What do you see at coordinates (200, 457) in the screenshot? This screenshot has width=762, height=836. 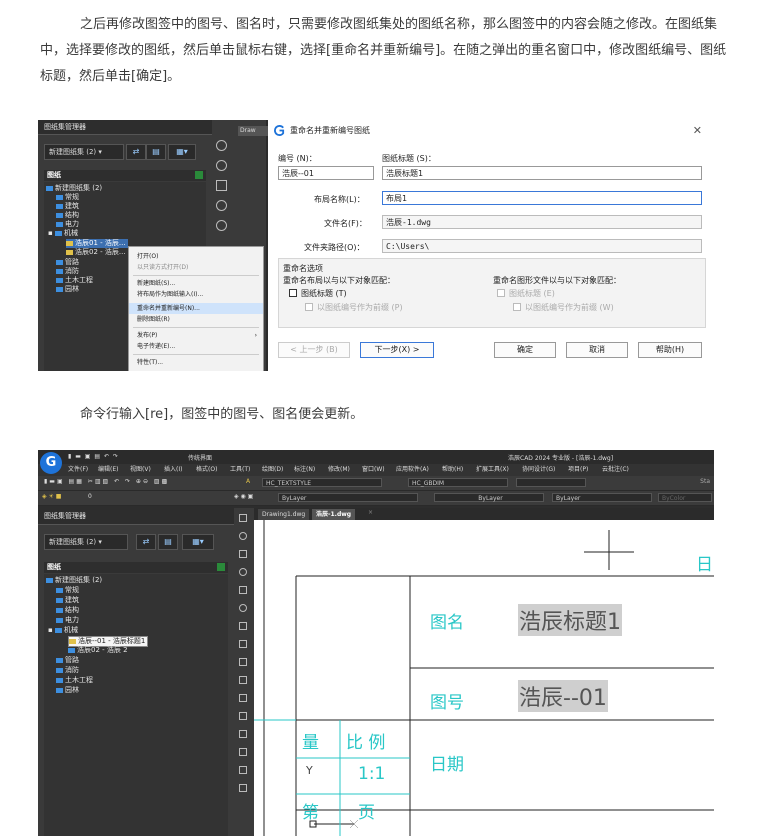 I see `workspace-label: 传统界面` at bounding box center [200, 457].